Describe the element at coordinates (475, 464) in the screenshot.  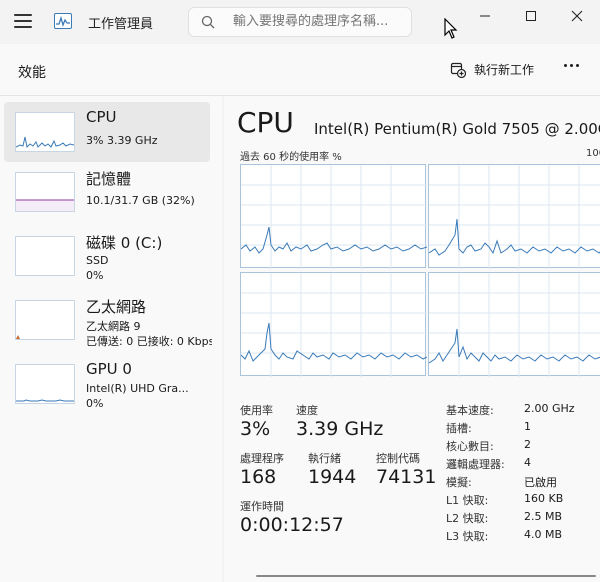
I see `detail-key: 邏輯處理器:` at that location.